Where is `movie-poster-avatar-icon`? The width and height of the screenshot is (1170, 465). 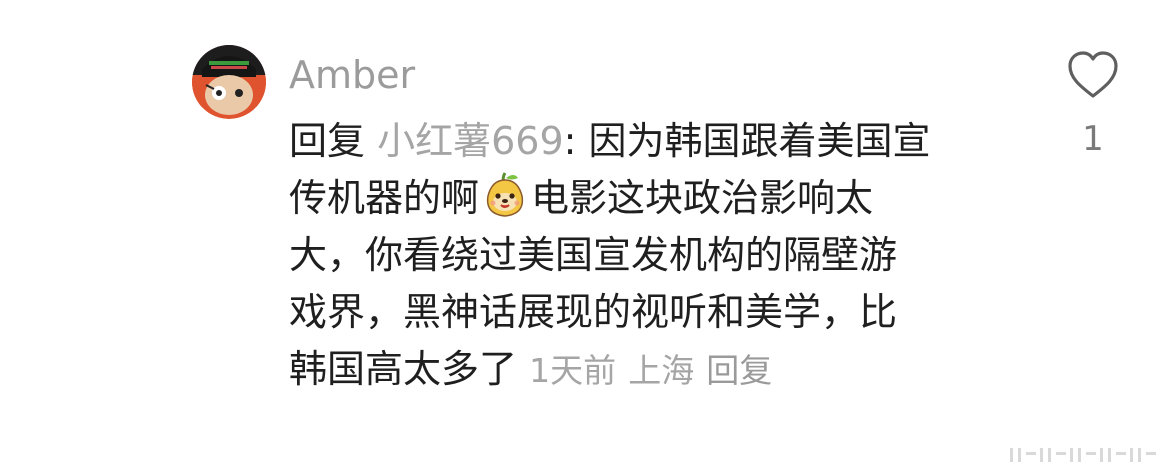
movie-poster-avatar-icon is located at coordinates (229, 82).